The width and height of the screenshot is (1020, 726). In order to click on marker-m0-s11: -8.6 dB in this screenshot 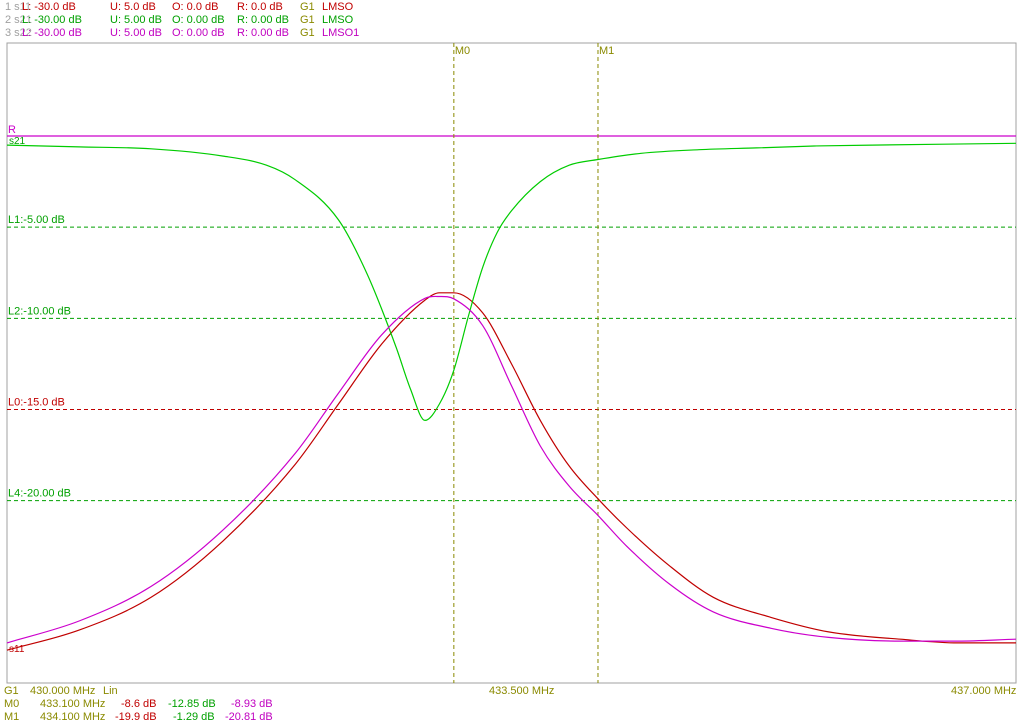, I will do `click(139, 704)`.